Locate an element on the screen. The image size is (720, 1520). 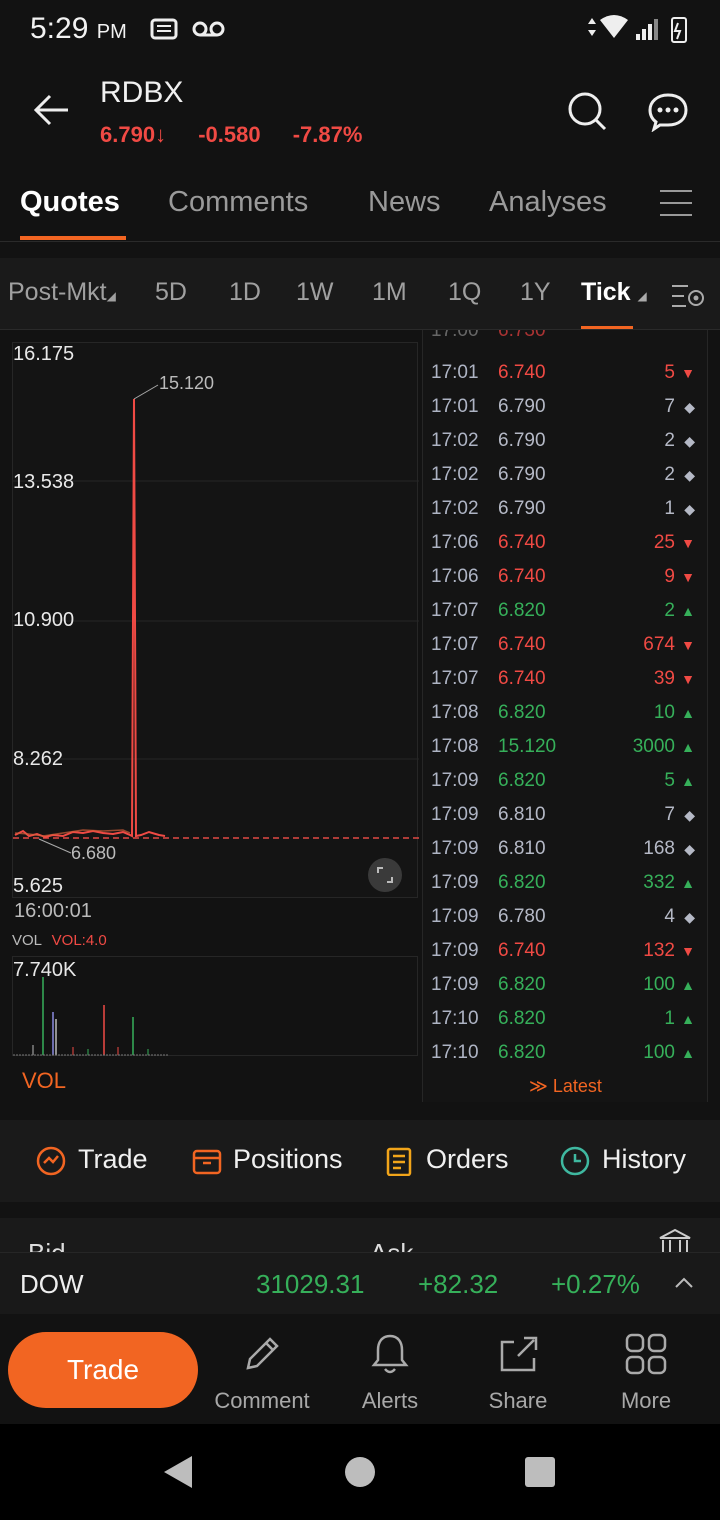
index-value: 31029.31 is located at coordinates (310, 1284).